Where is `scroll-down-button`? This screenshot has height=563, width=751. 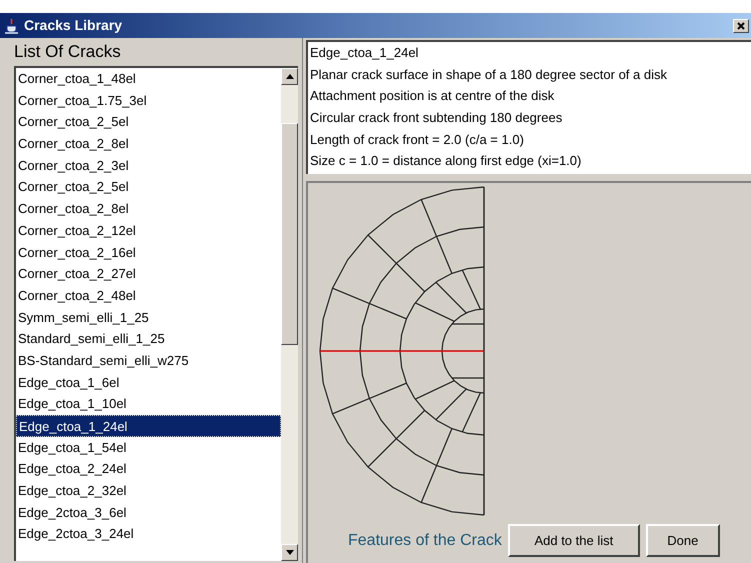
scroll-down-button is located at coordinates (289, 552).